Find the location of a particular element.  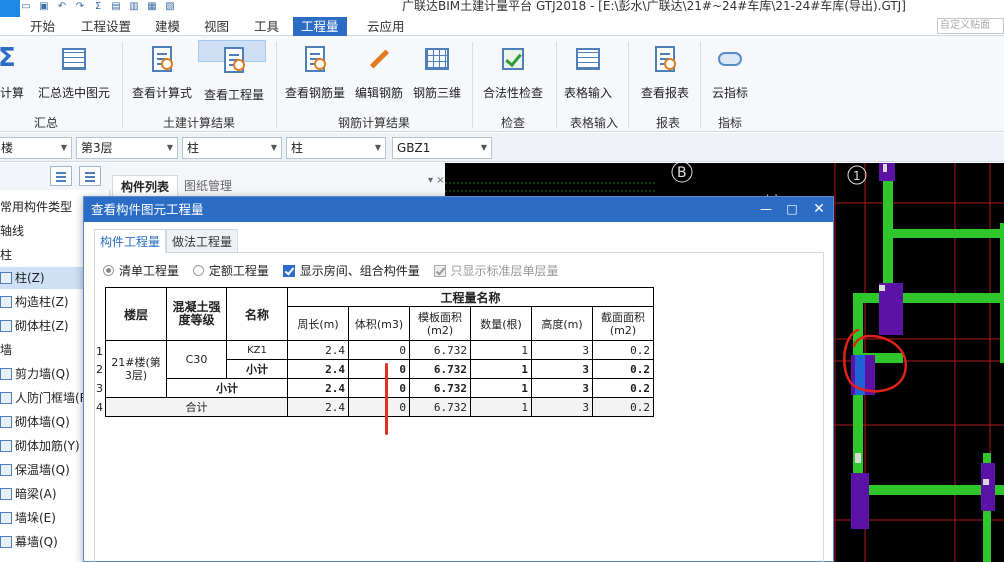

save-icon: ▣ is located at coordinates (44, 6).